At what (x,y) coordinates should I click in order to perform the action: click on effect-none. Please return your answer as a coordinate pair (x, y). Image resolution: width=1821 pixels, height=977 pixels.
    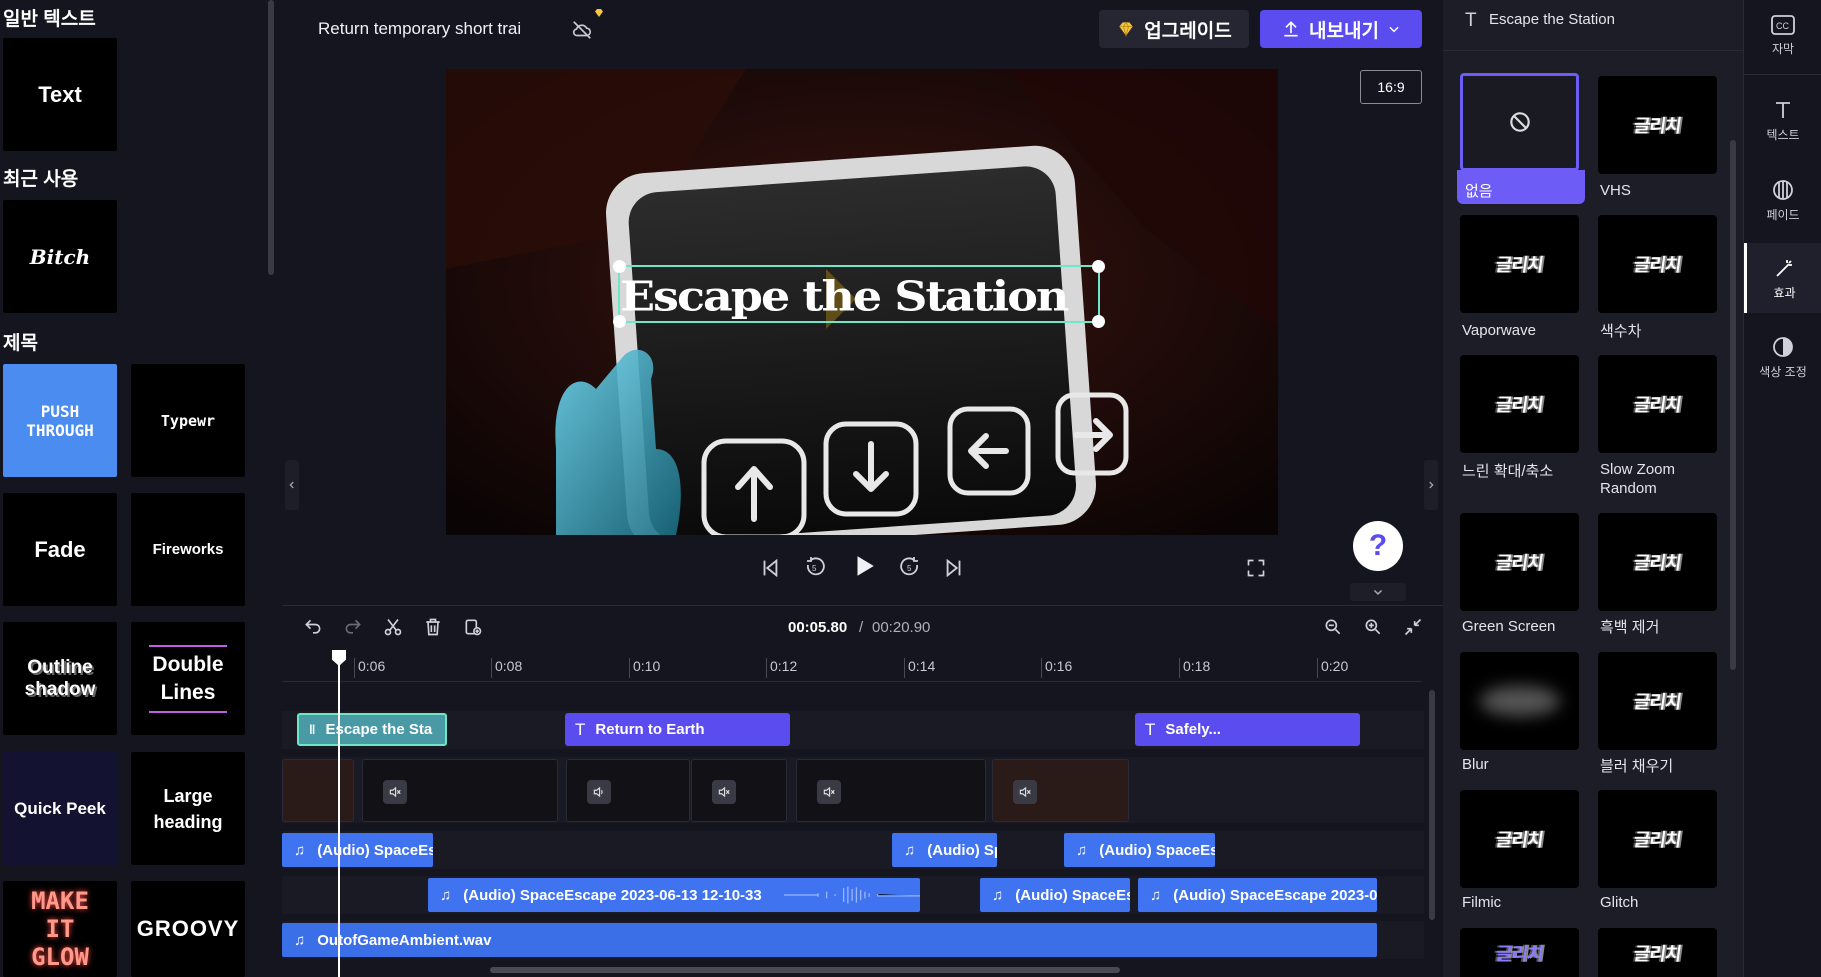
    Looking at the image, I should click on (1519, 122).